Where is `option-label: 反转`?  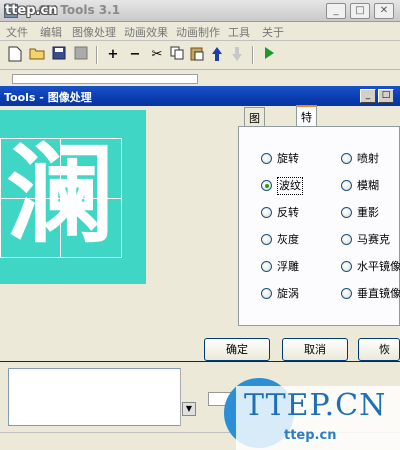
option-label: 反转 is located at coordinates (288, 212).